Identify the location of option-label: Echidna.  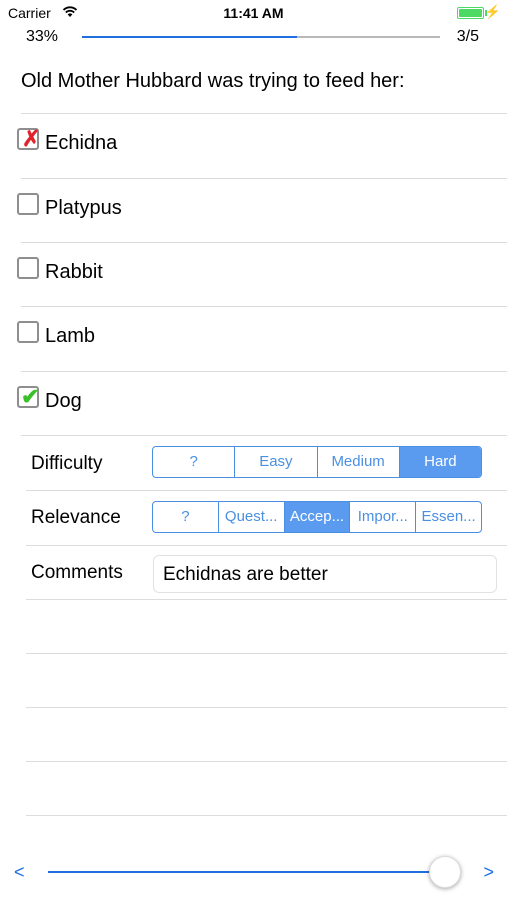
(81, 143).